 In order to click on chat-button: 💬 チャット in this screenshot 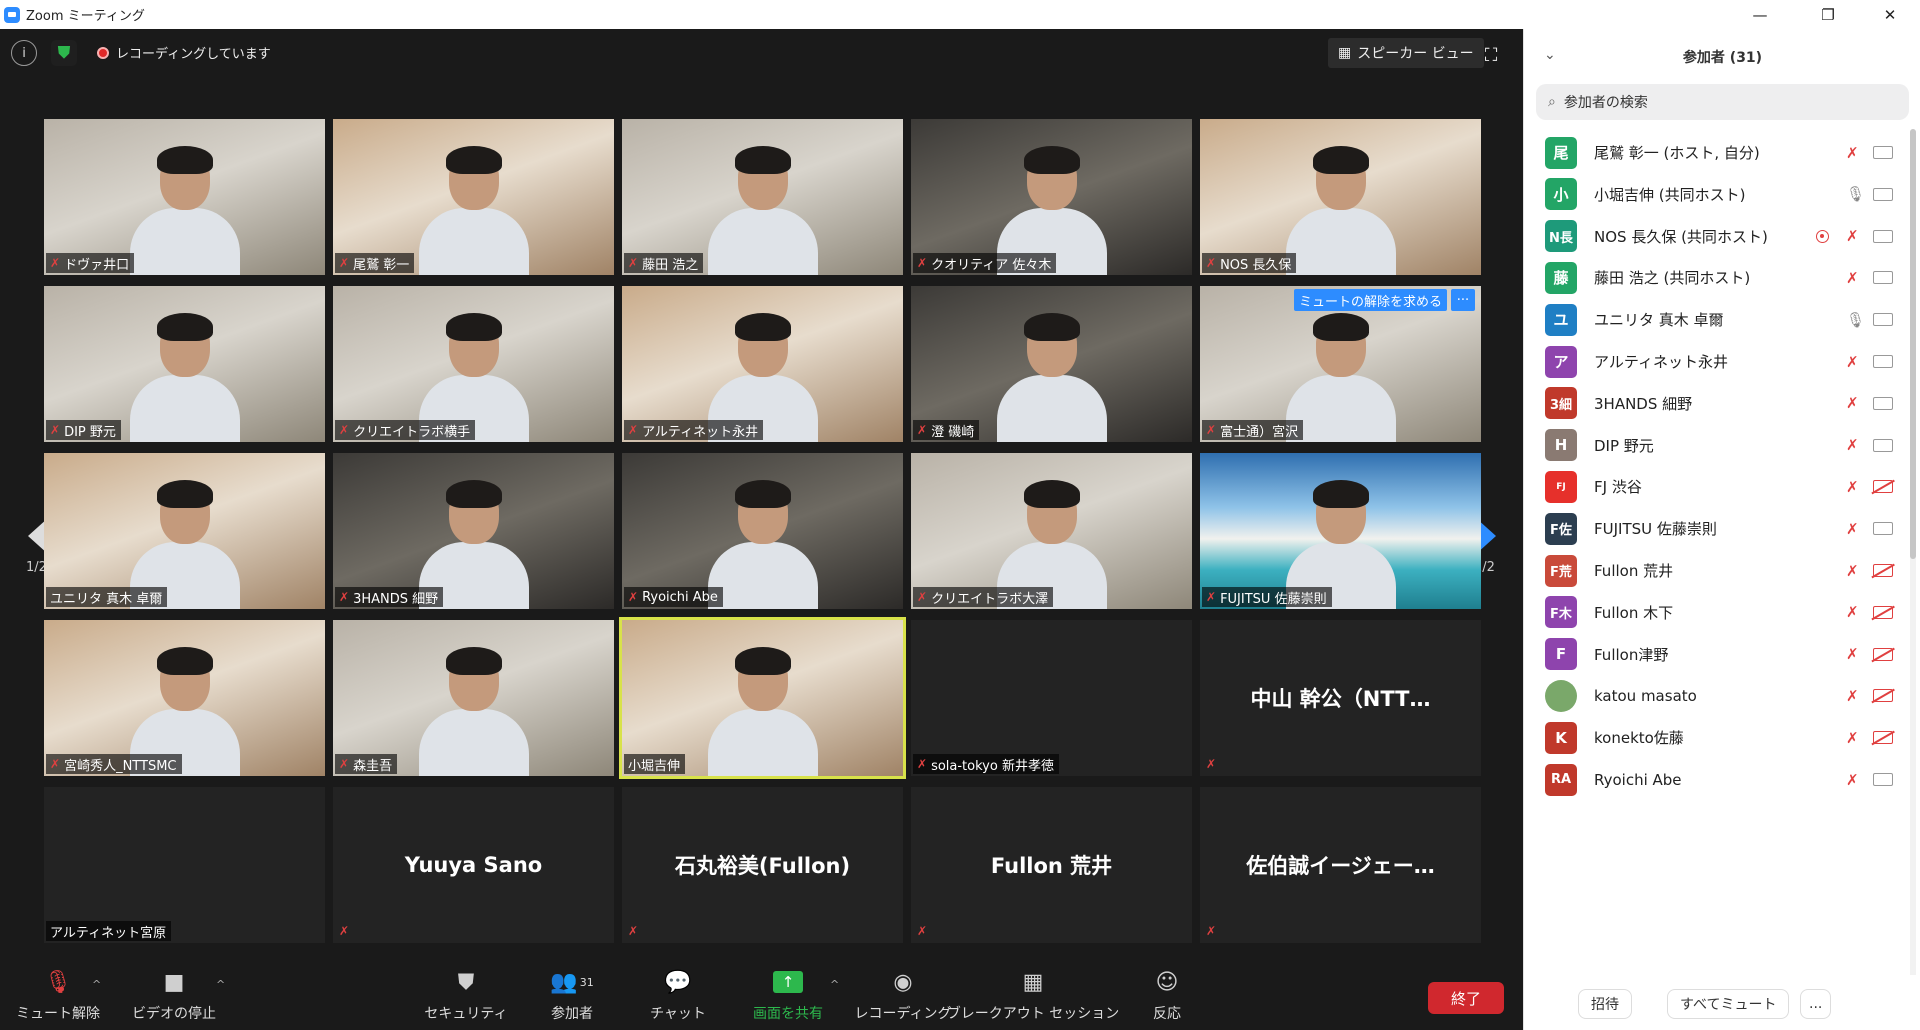, I will do `click(678, 998)`.